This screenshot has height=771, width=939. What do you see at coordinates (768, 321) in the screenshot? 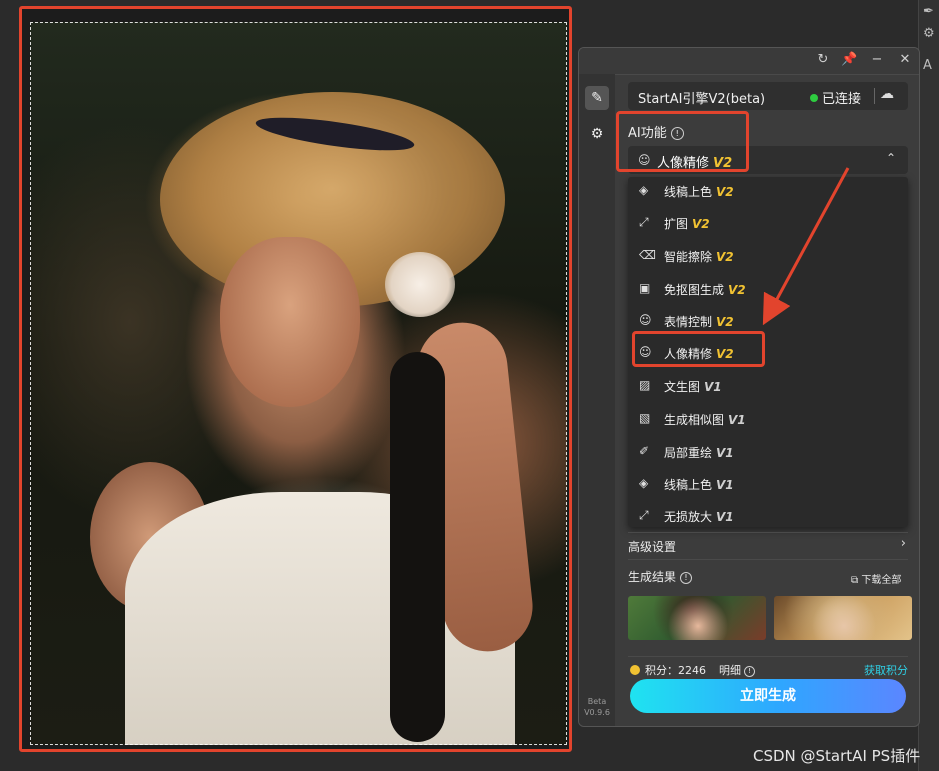
I see `menu-item-expression: ☺ 表情控制 V2` at bounding box center [768, 321].